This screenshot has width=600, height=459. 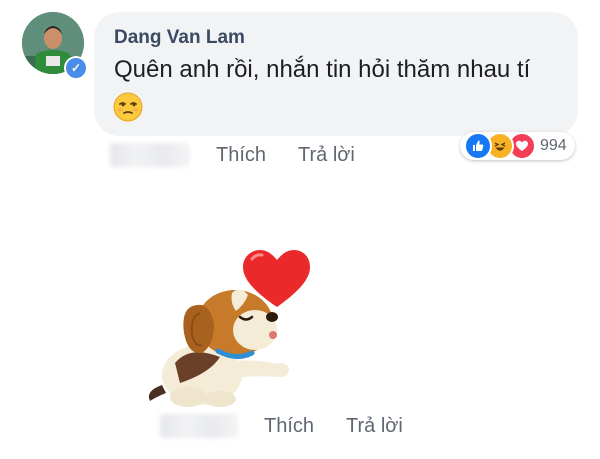 I want to click on unamused-face-emoji-icon, so click(x=128, y=107).